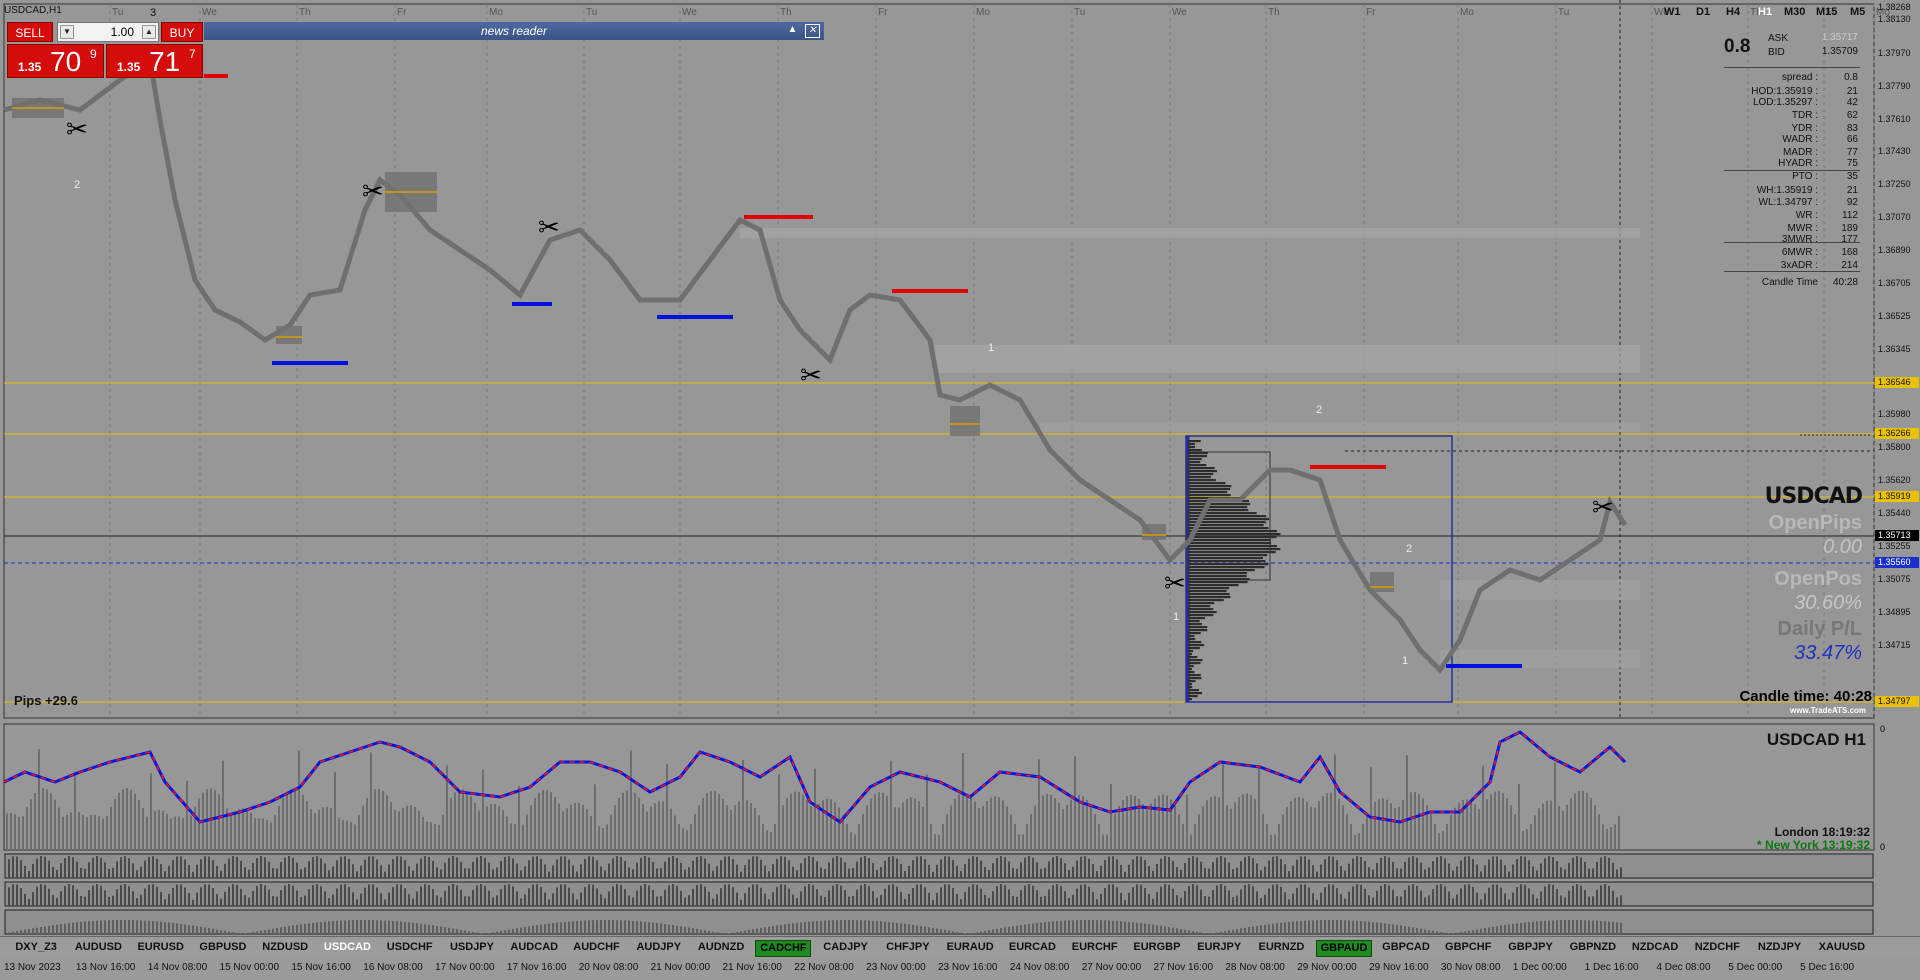  What do you see at coordinates (1894, 151) in the screenshot?
I see `price-label: 1.37430` at bounding box center [1894, 151].